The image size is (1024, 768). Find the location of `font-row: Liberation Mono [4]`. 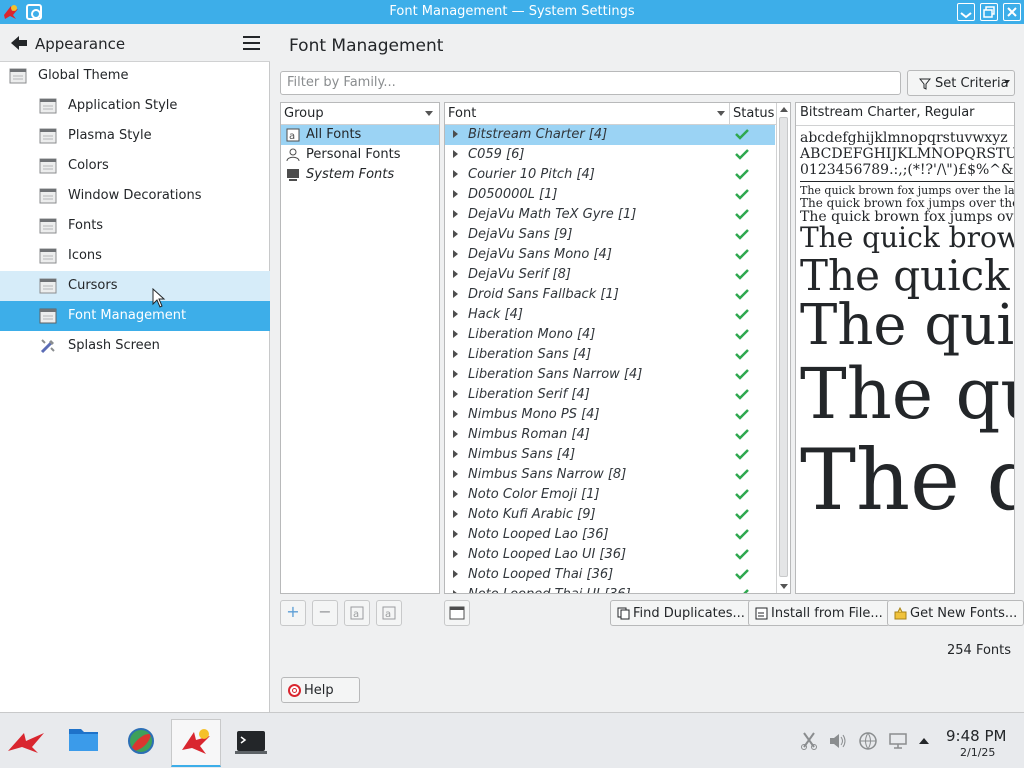

font-row: Liberation Mono [4] is located at coordinates (610, 335).